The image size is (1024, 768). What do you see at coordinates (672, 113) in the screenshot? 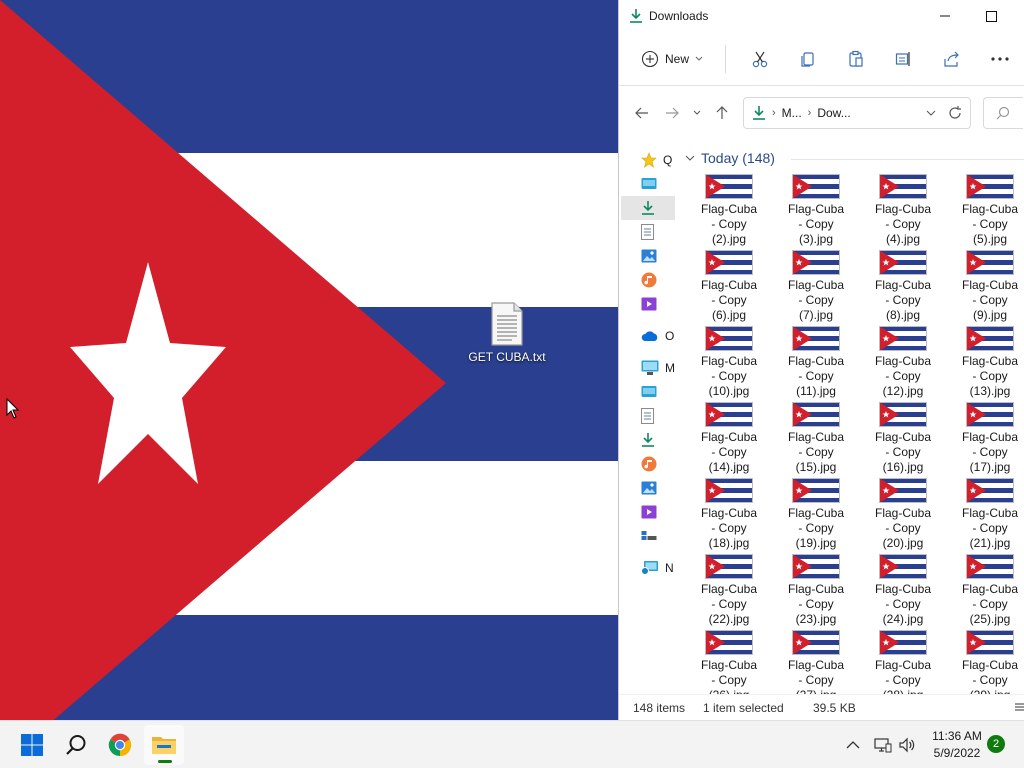
I see `forward-button` at bounding box center [672, 113].